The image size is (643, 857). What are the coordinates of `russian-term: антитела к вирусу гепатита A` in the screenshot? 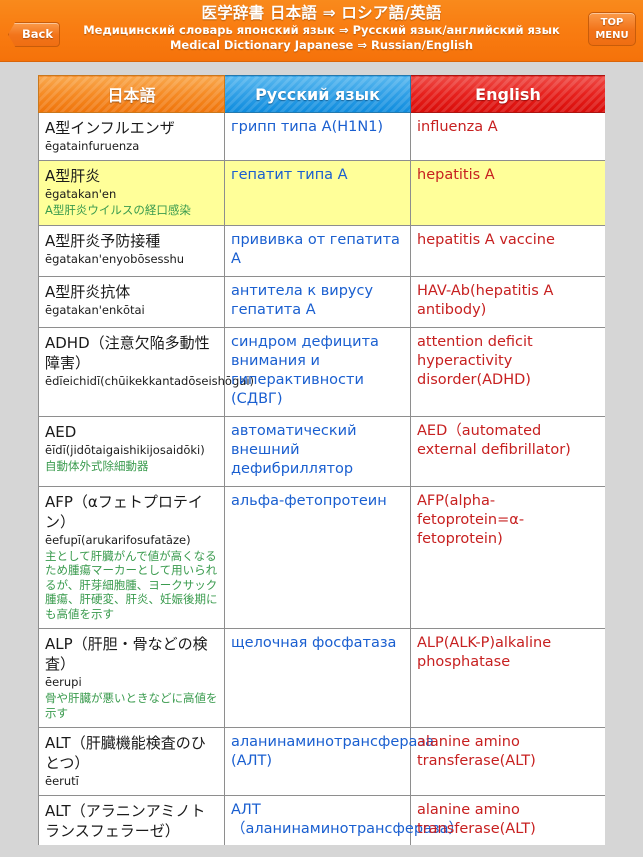 It's located at (302, 300).